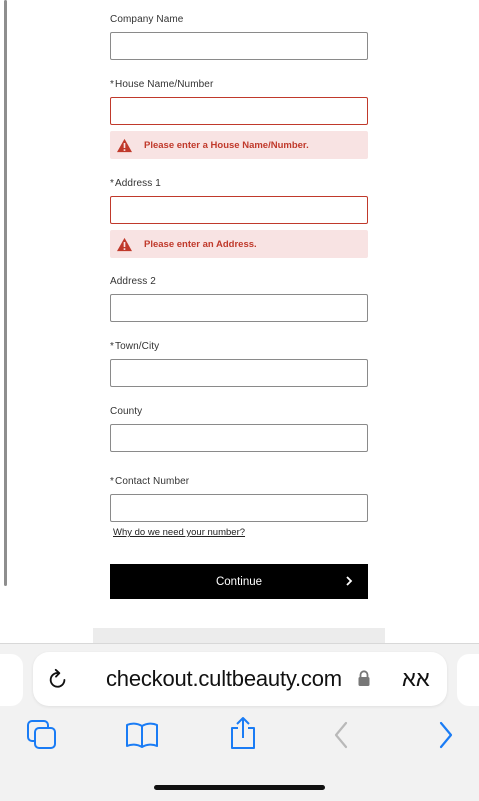 The width and height of the screenshot is (479, 801). I want to click on chevron-right-icon, so click(349, 581).